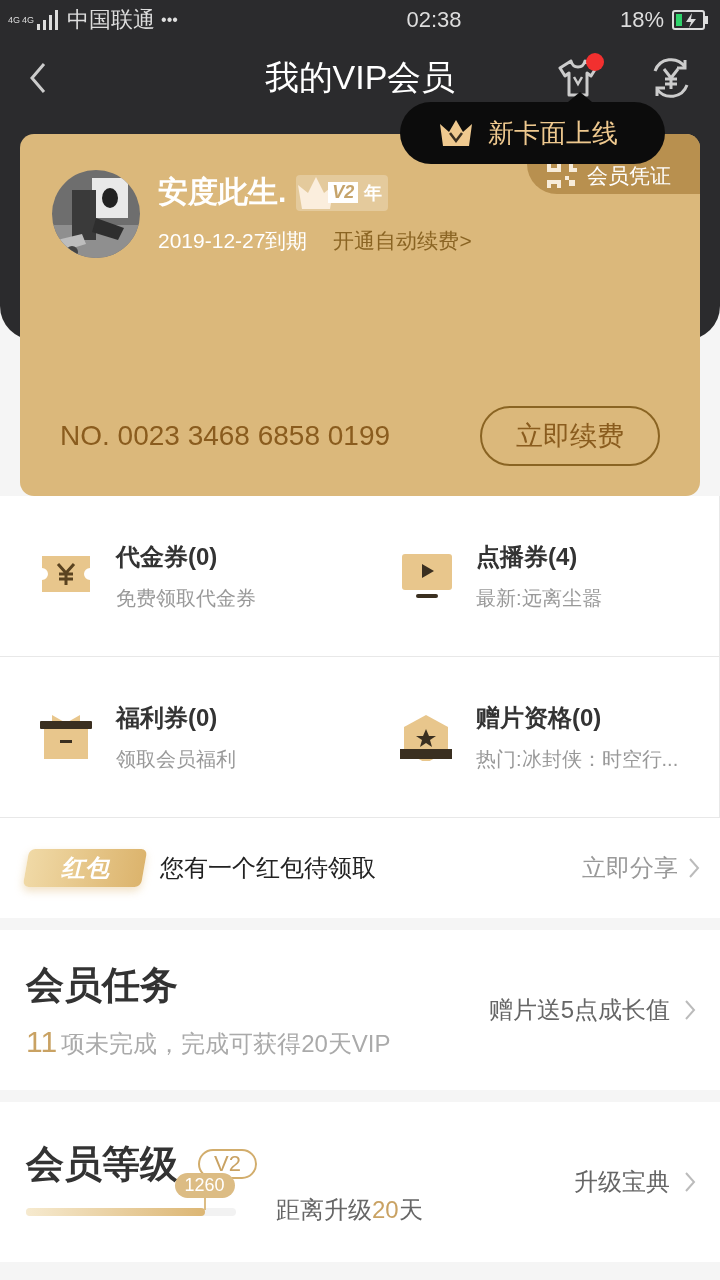 This screenshot has height=1280, width=720. I want to click on user-name: 安度此生., so click(222, 192).